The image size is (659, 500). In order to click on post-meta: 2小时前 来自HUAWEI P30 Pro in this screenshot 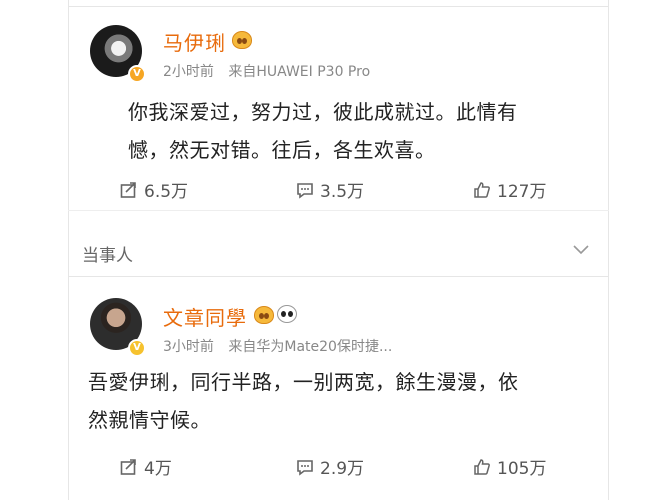, I will do `click(266, 71)`.